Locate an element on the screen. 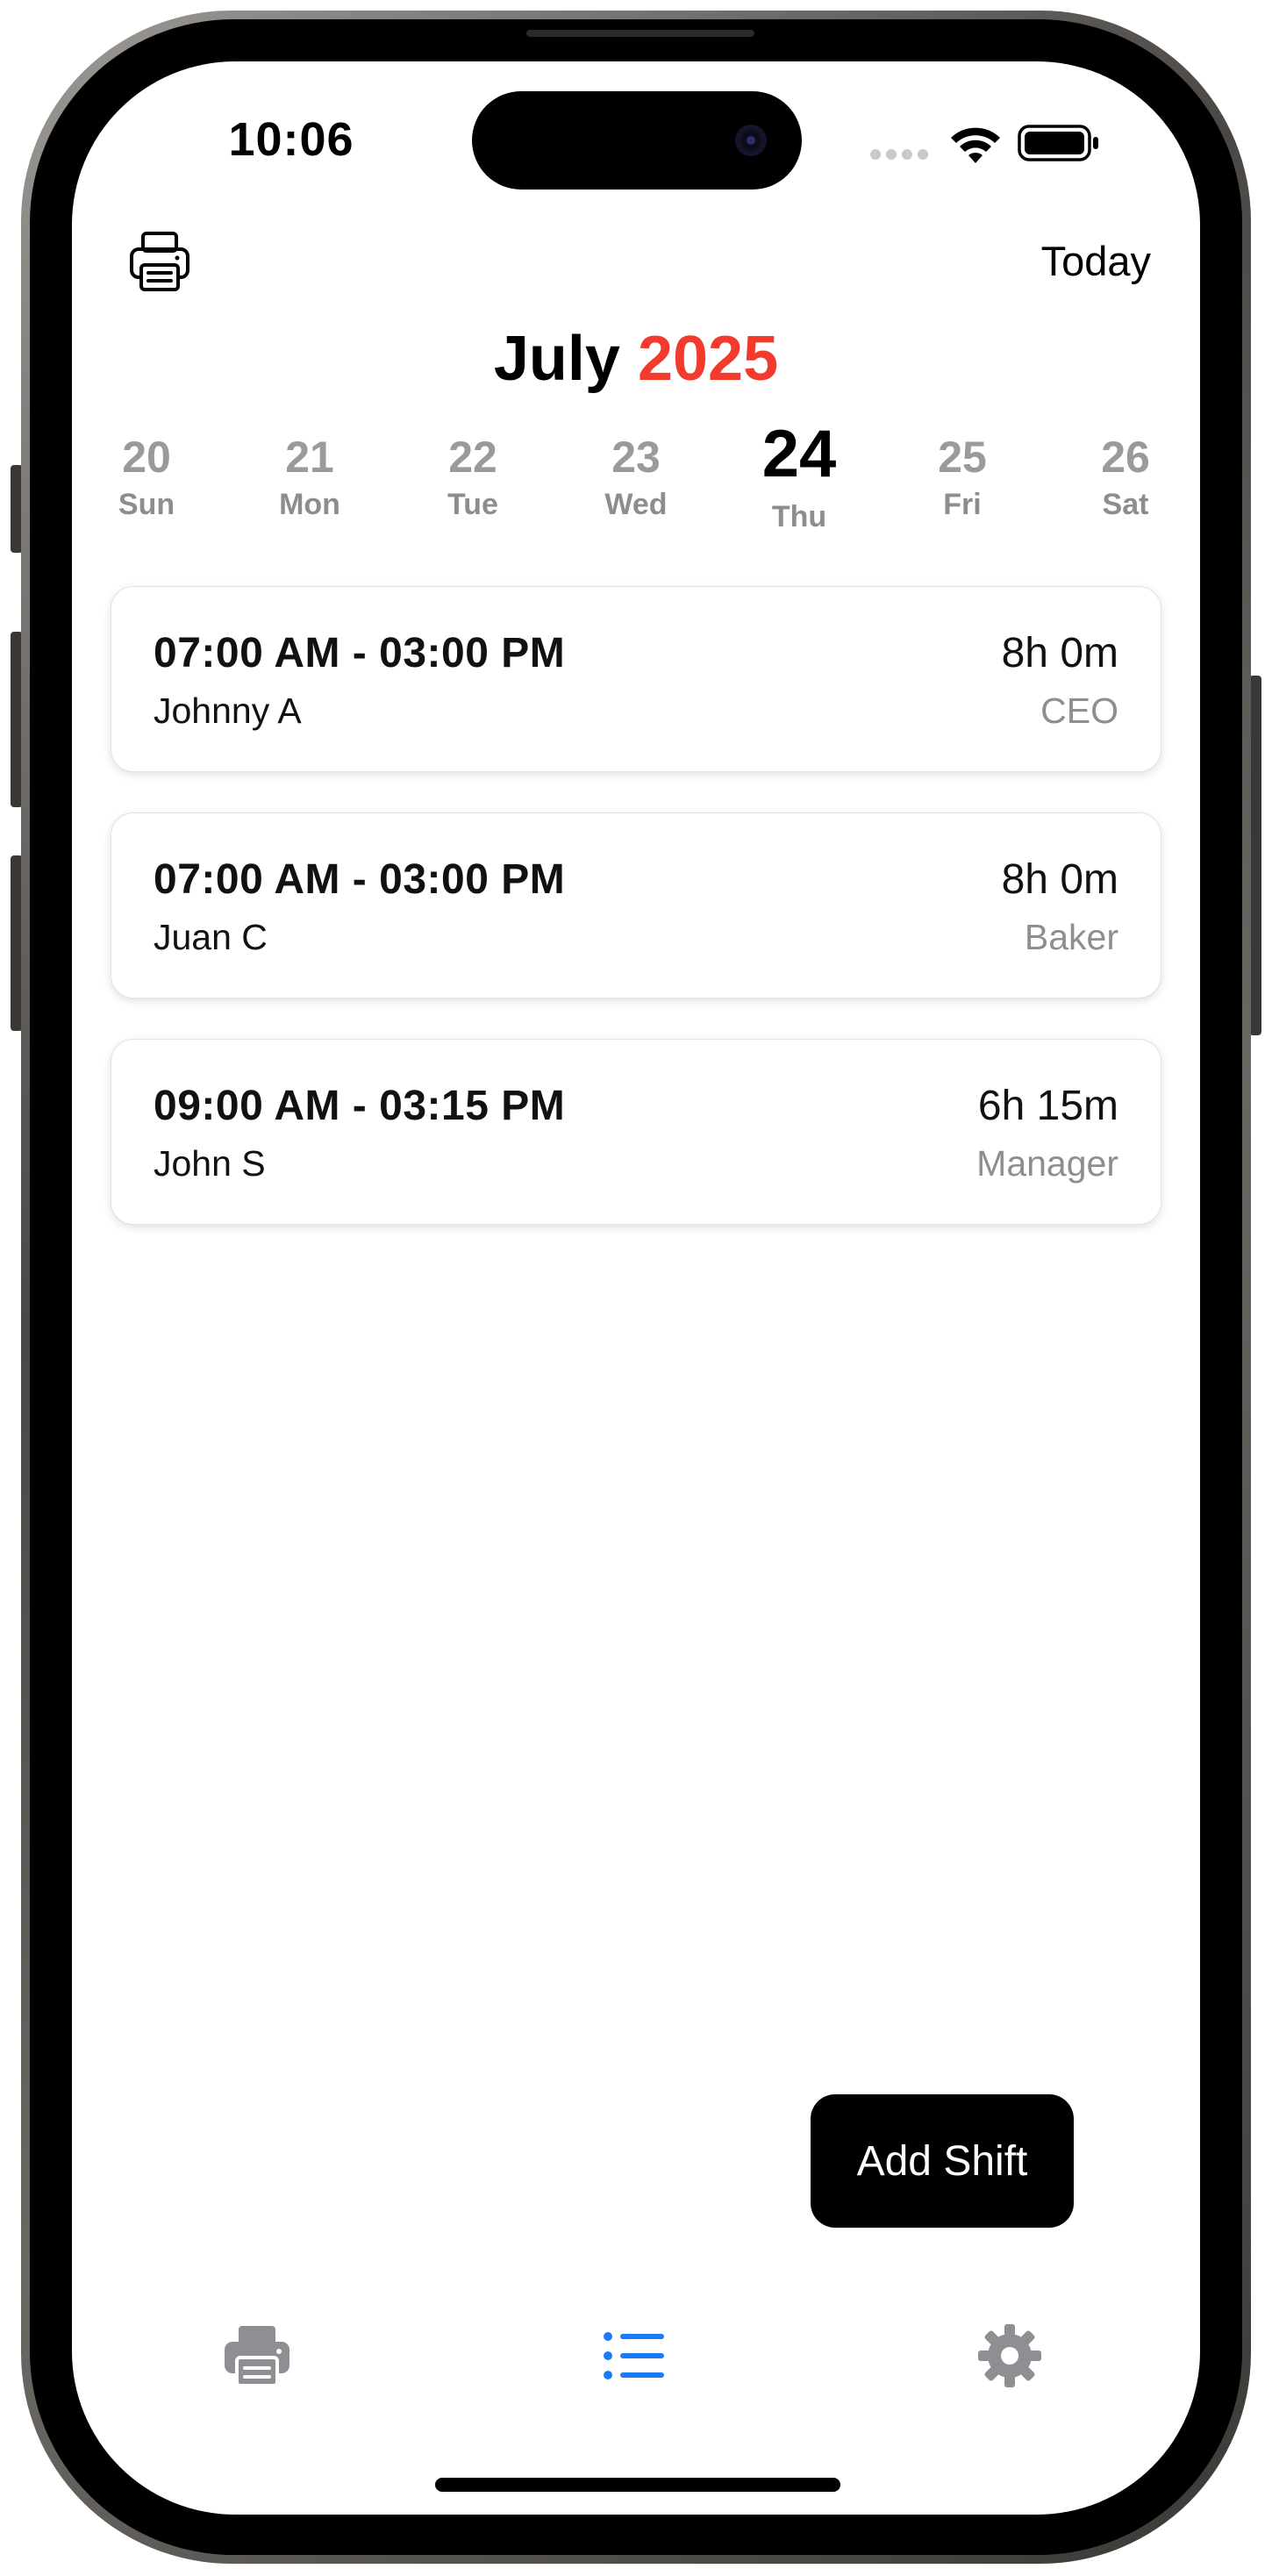 The width and height of the screenshot is (1272, 2576). day-number: 21 is located at coordinates (309, 457).